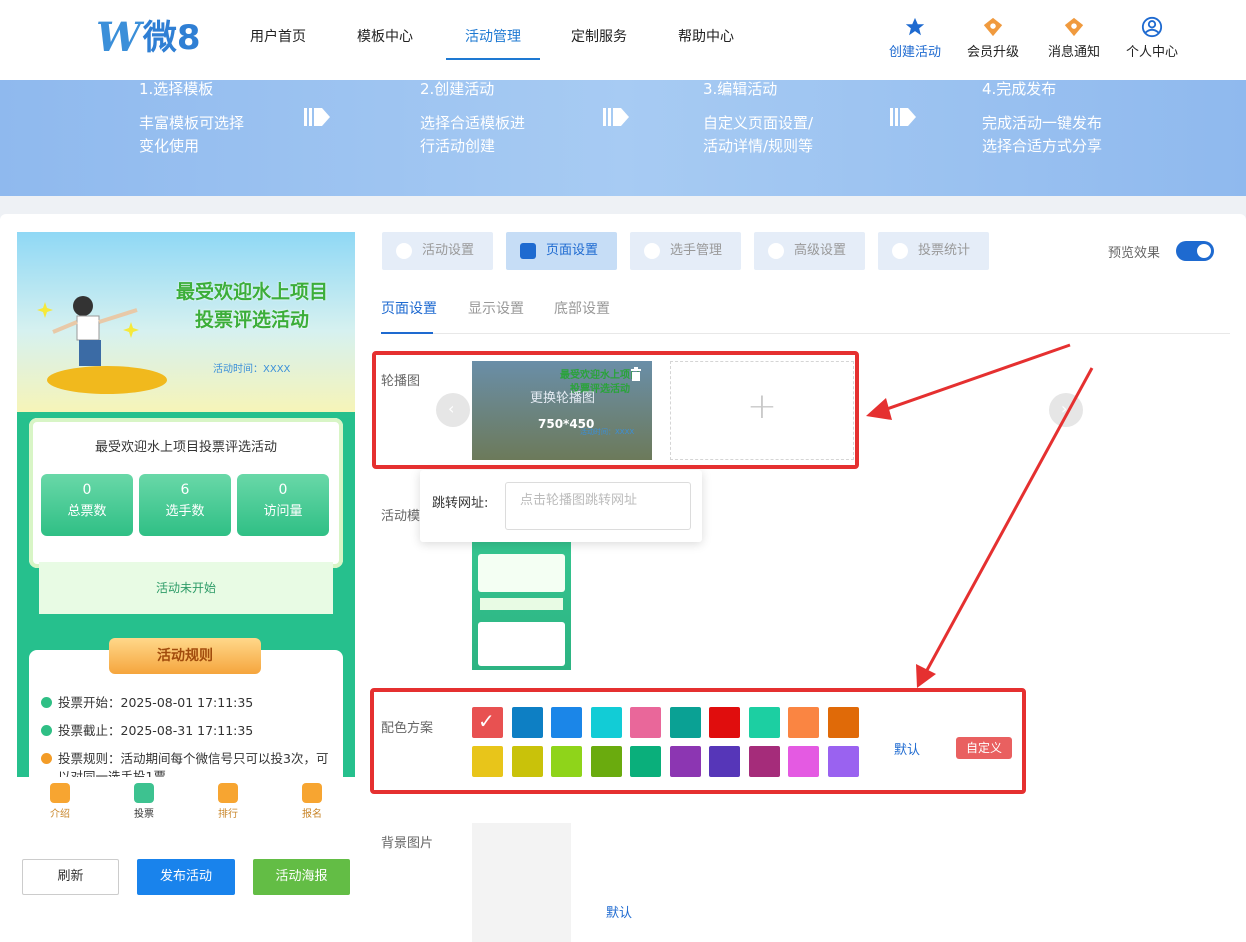 Image resolution: width=1246 pixels, height=942 pixels. Describe the element at coordinates (915, 26) in the screenshot. I see `star-icon` at that location.